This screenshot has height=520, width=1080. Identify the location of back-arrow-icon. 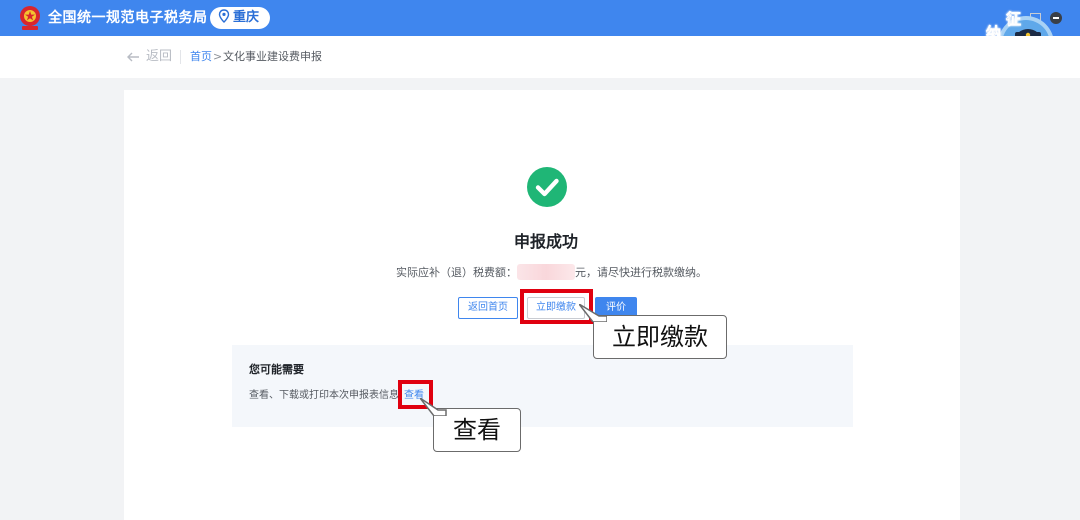
(133, 57).